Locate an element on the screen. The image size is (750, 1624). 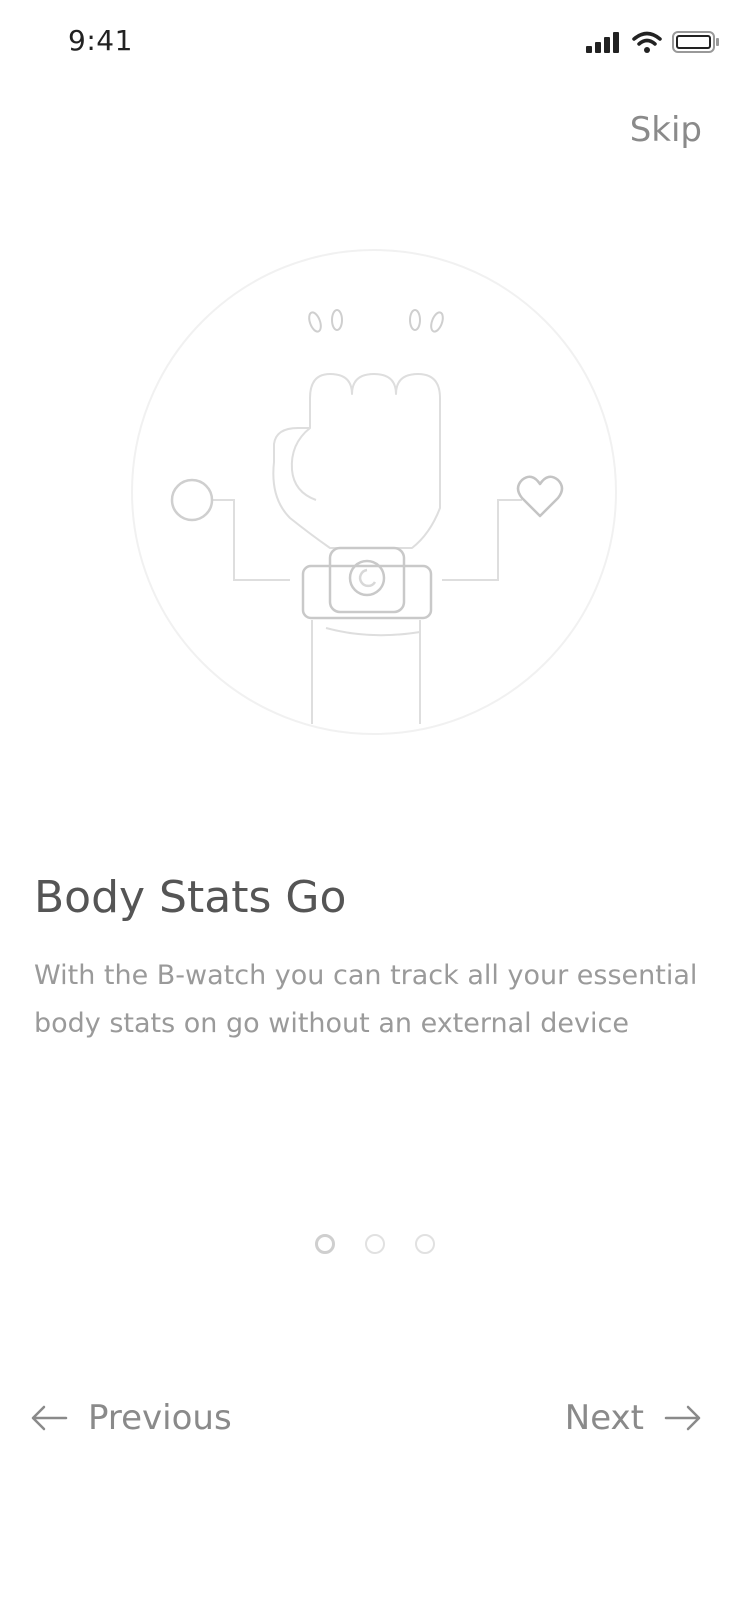
previous-button: Previous is located at coordinates (131, 1418).